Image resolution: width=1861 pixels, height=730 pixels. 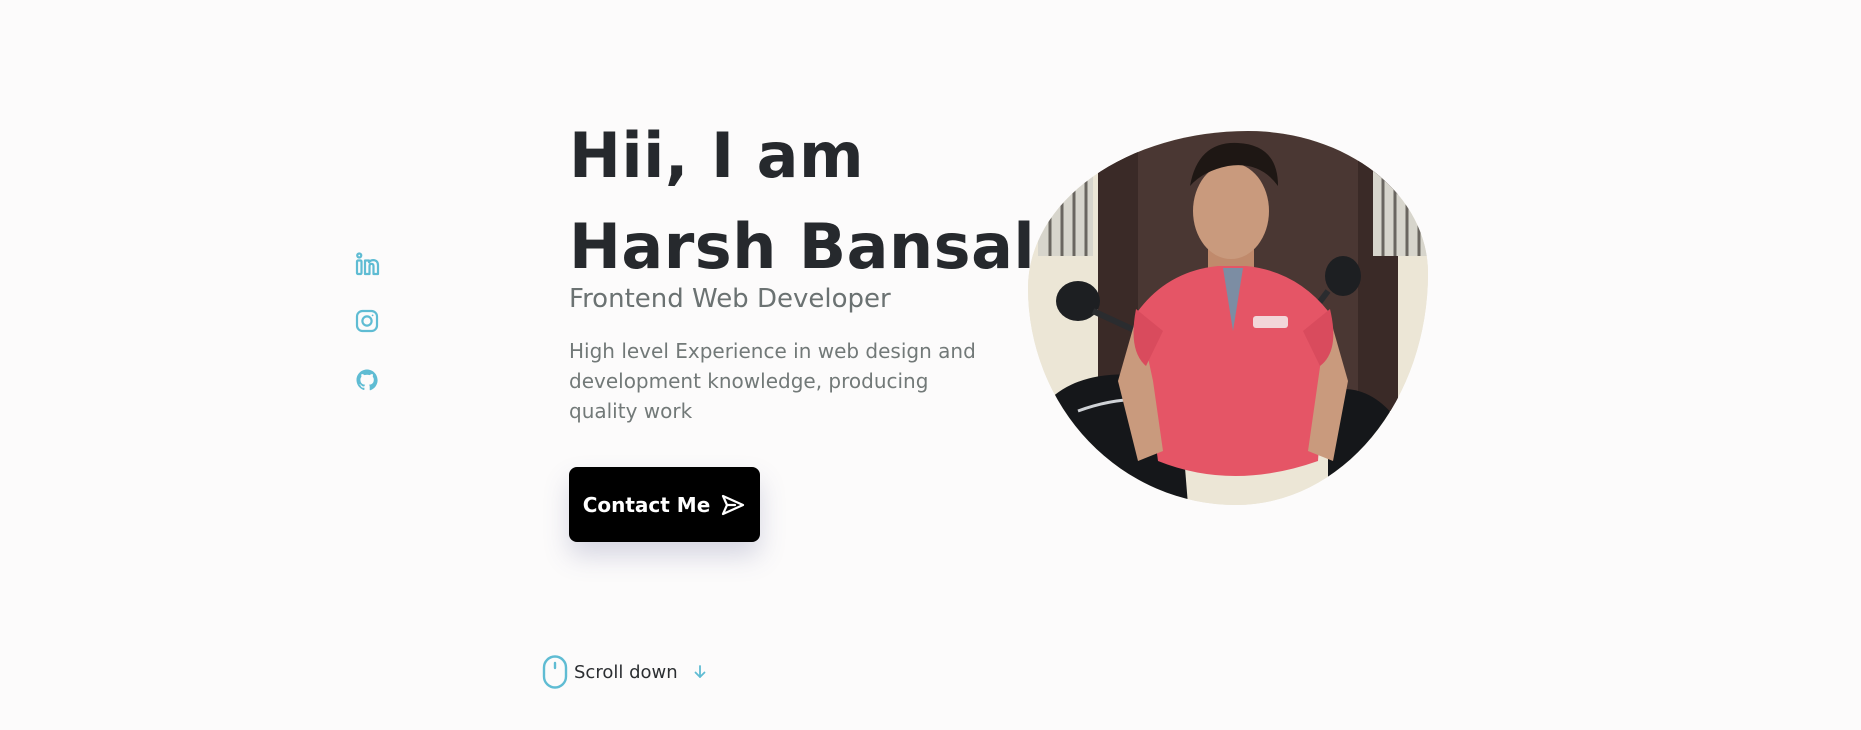 I want to click on mouse-icon, so click(x=555, y=672).